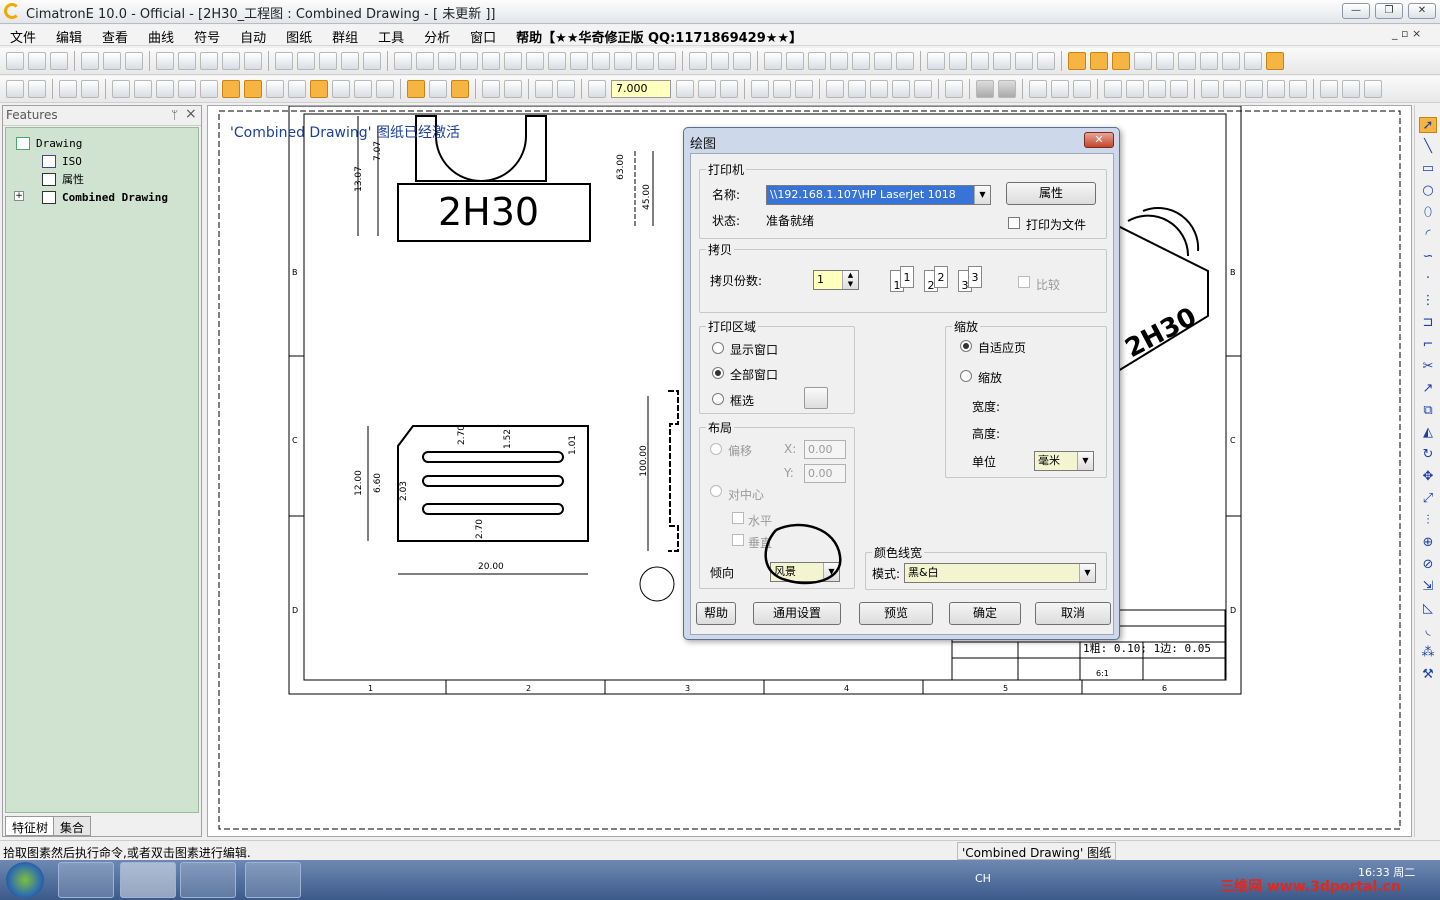 Image resolution: width=1440 pixels, height=900 pixels. I want to click on cancel-button: 取消, so click(1073, 613).